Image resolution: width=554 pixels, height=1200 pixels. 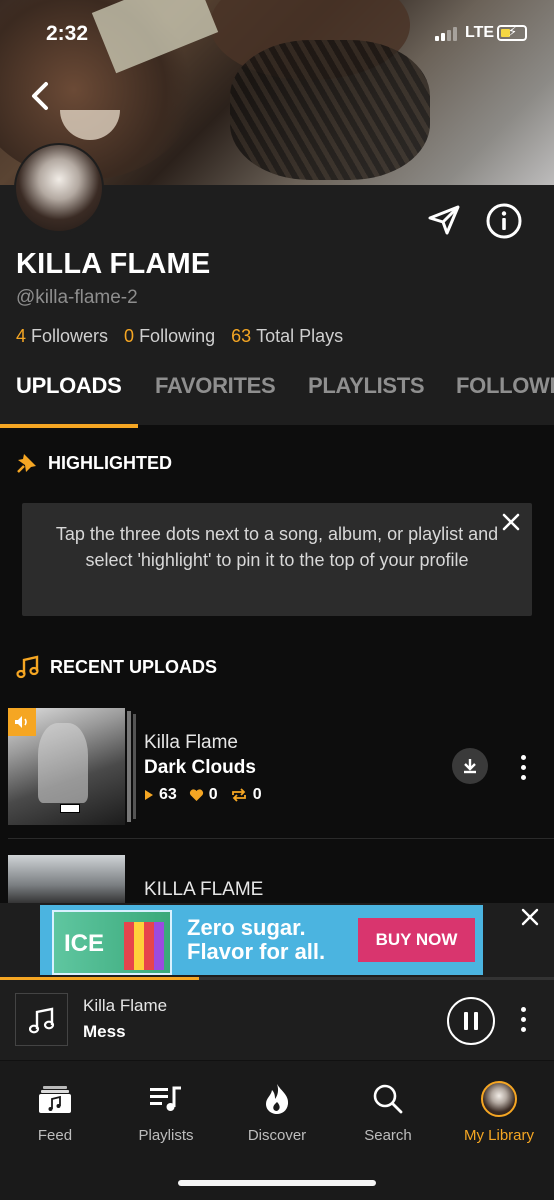 I want to click on track-title: Dark Clouds, so click(x=200, y=767).